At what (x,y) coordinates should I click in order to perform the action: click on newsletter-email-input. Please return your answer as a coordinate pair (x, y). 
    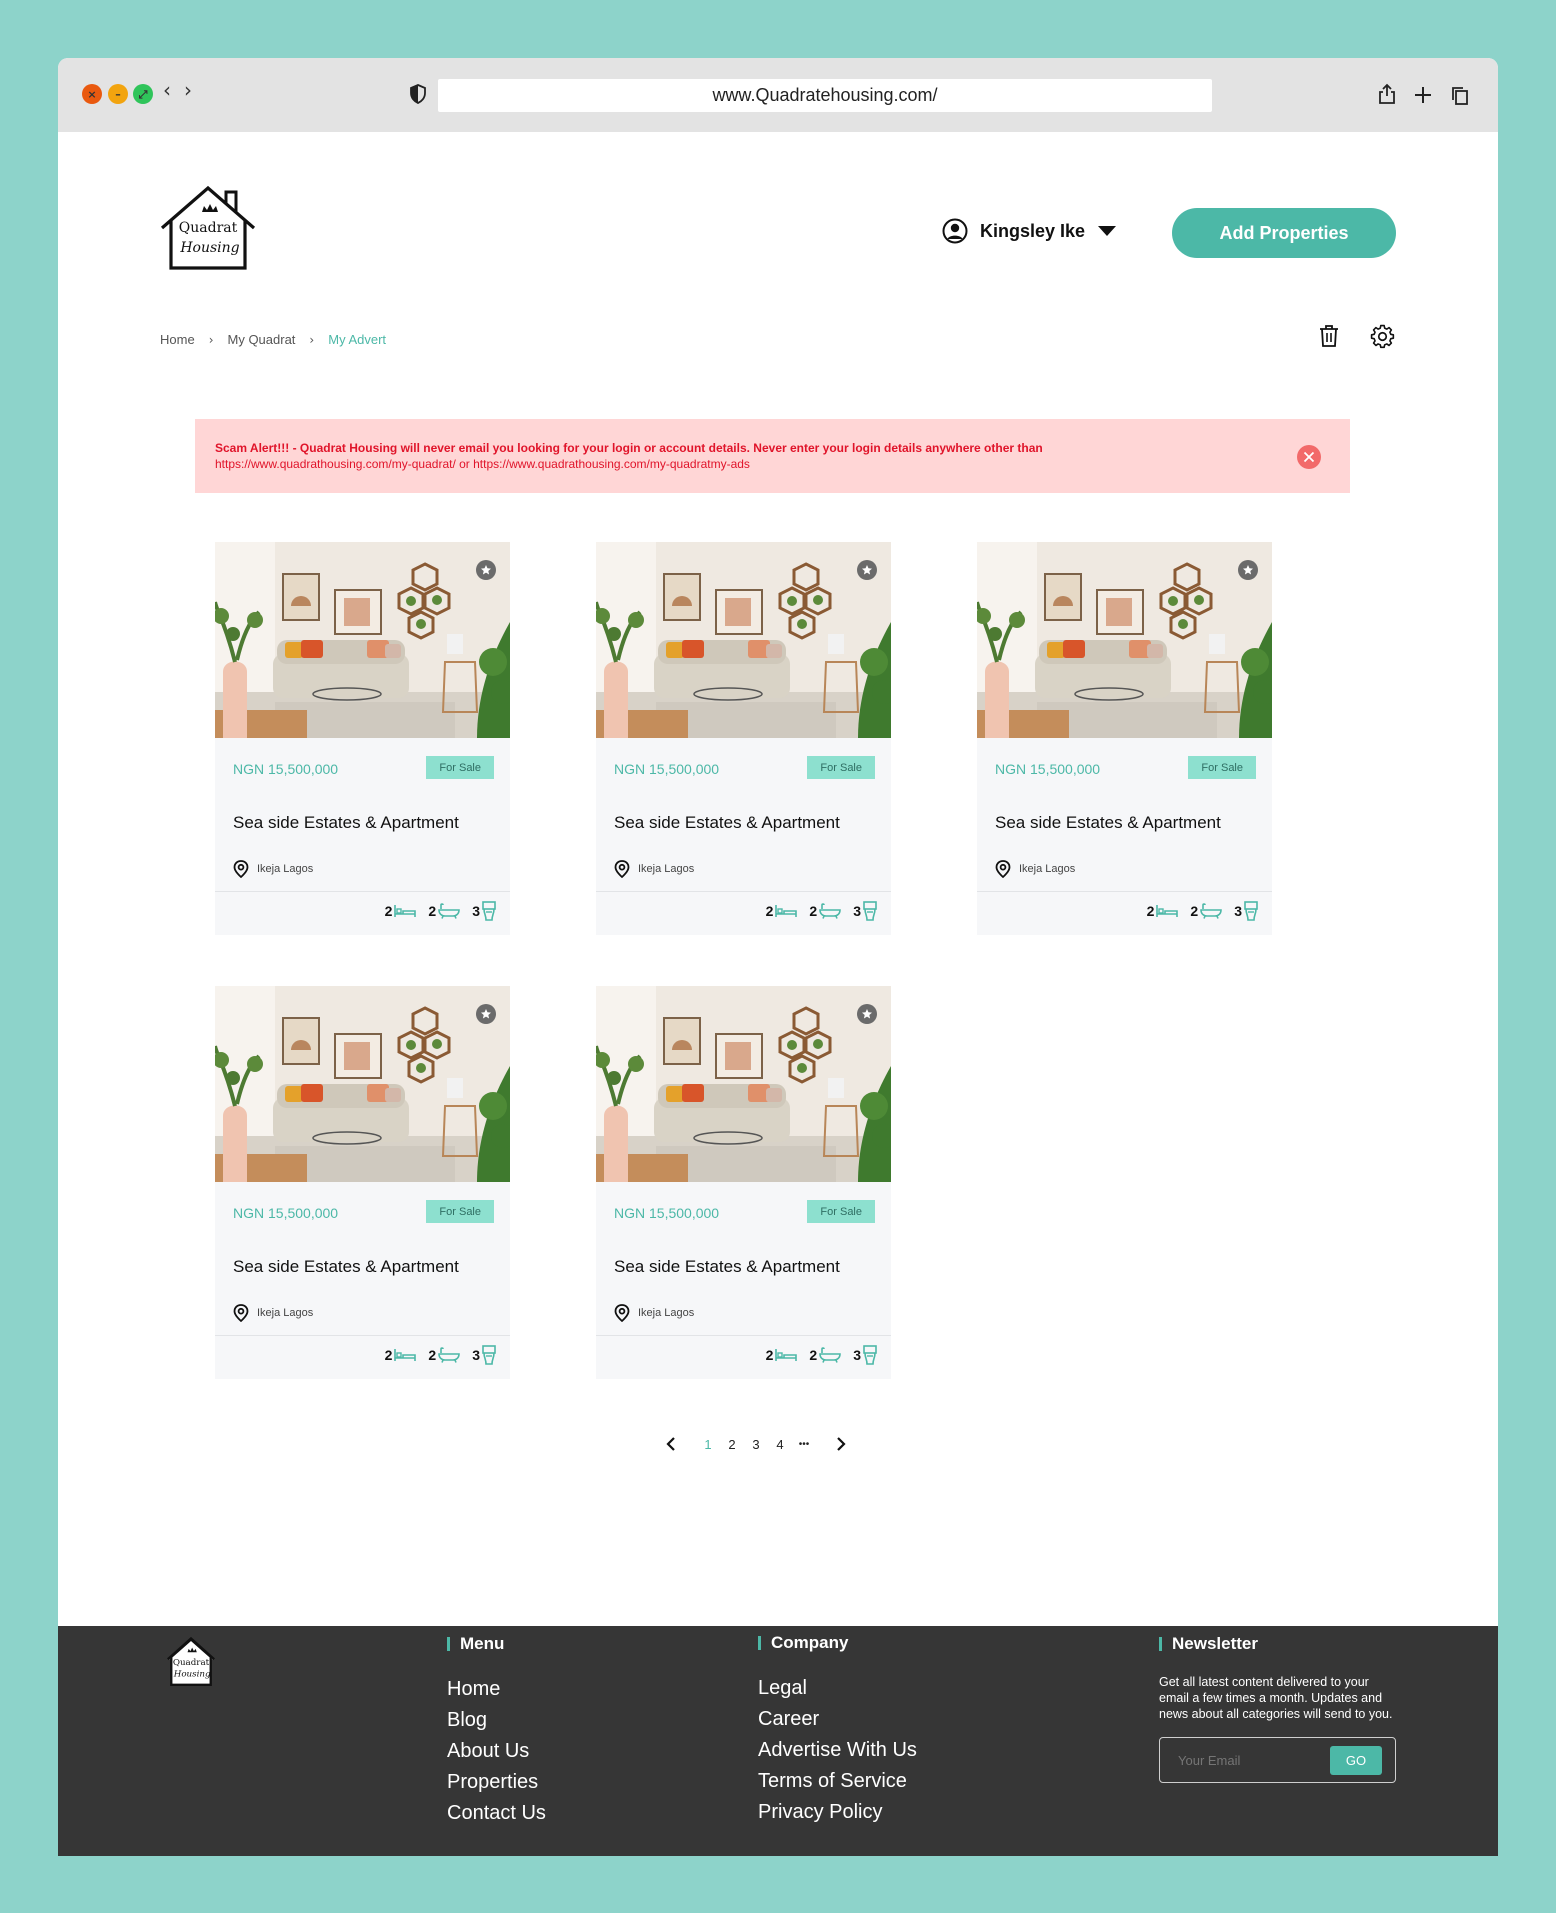
    Looking at the image, I should click on (1243, 1760).